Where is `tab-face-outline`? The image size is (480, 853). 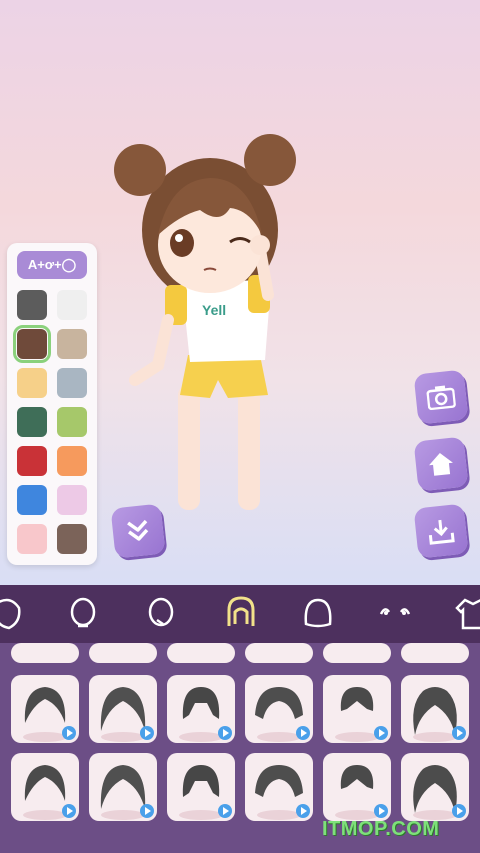
tab-face-outline is located at coordinates (161, 614).